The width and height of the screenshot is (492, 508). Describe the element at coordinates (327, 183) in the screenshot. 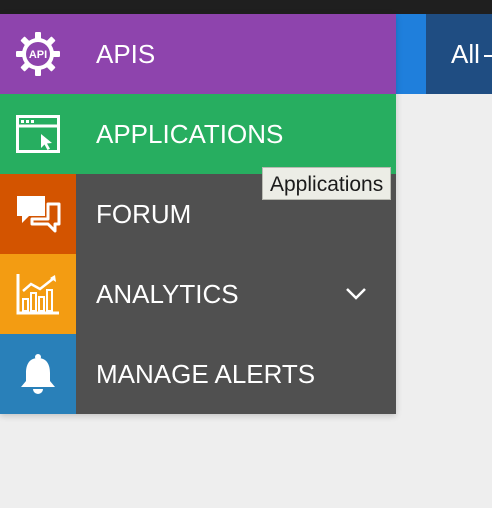

I see `tooltip: Applications` at that location.